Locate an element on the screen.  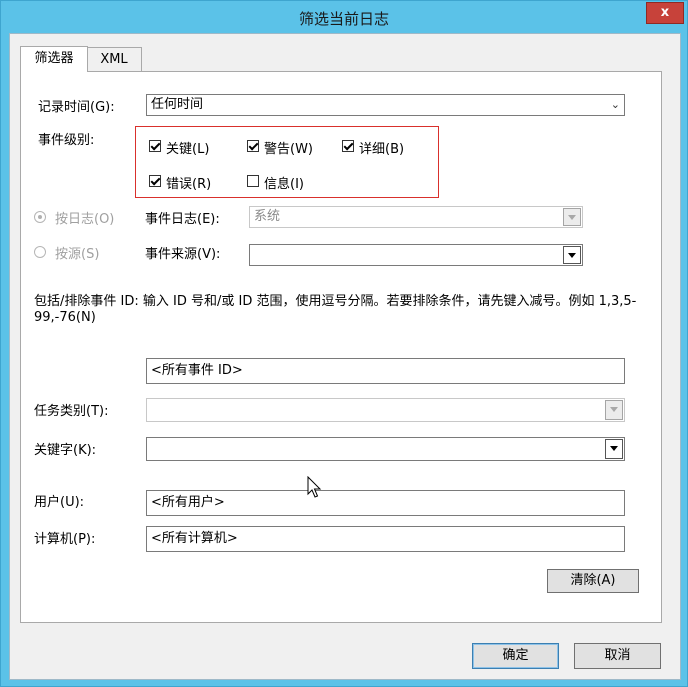
radio-by-log is located at coordinates (40, 217).